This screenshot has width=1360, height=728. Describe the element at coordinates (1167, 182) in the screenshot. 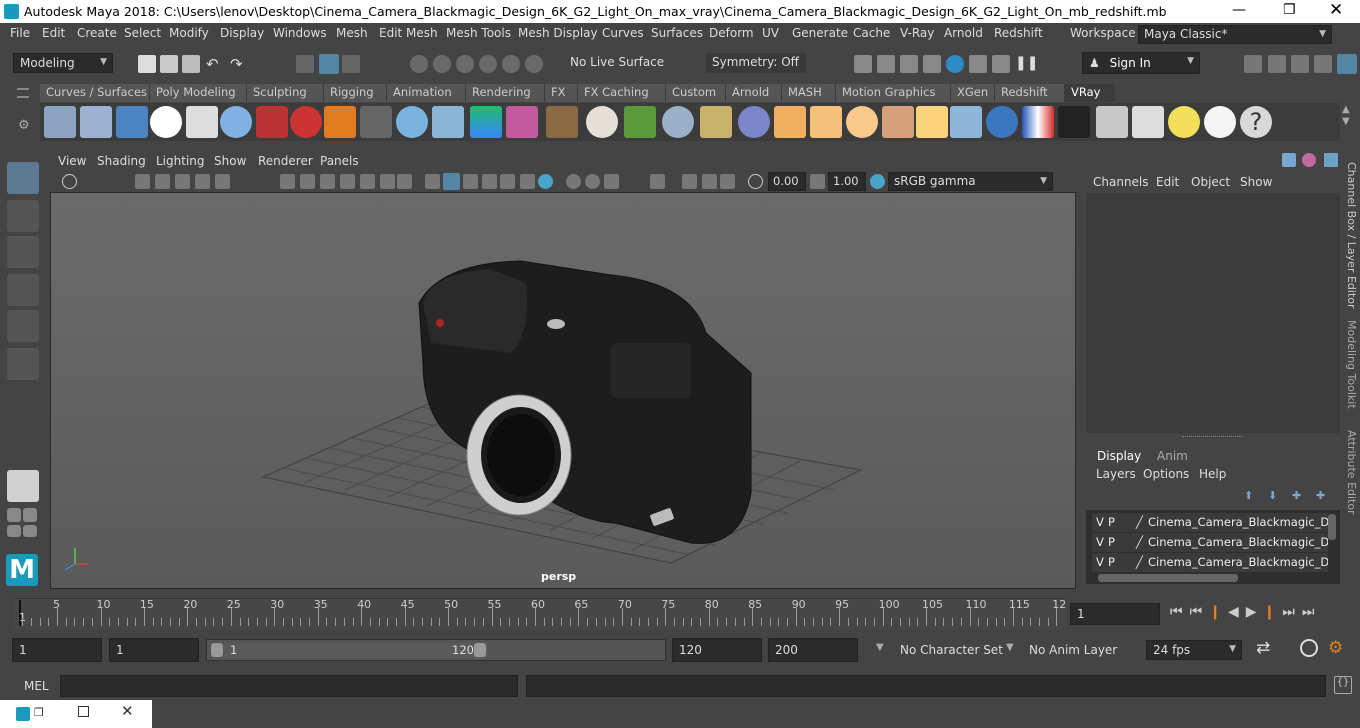

I see `channel-menu-edit: Edit` at that location.